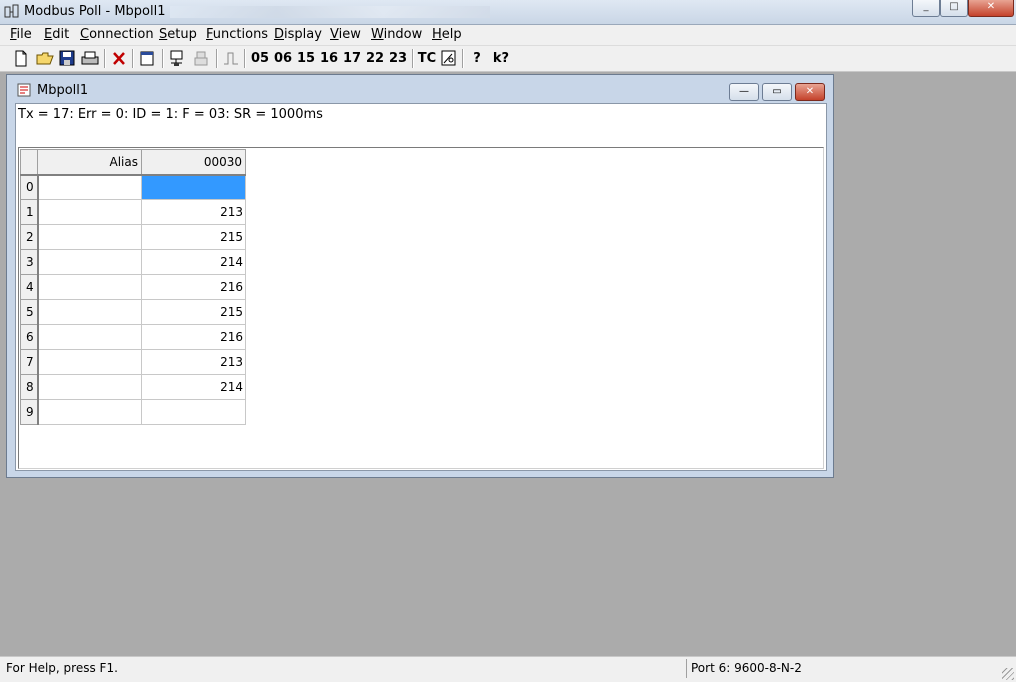 The width and height of the screenshot is (1016, 682). Describe the element at coordinates (29, 387) in the screenshot. I see `row-header: 8` at that location.